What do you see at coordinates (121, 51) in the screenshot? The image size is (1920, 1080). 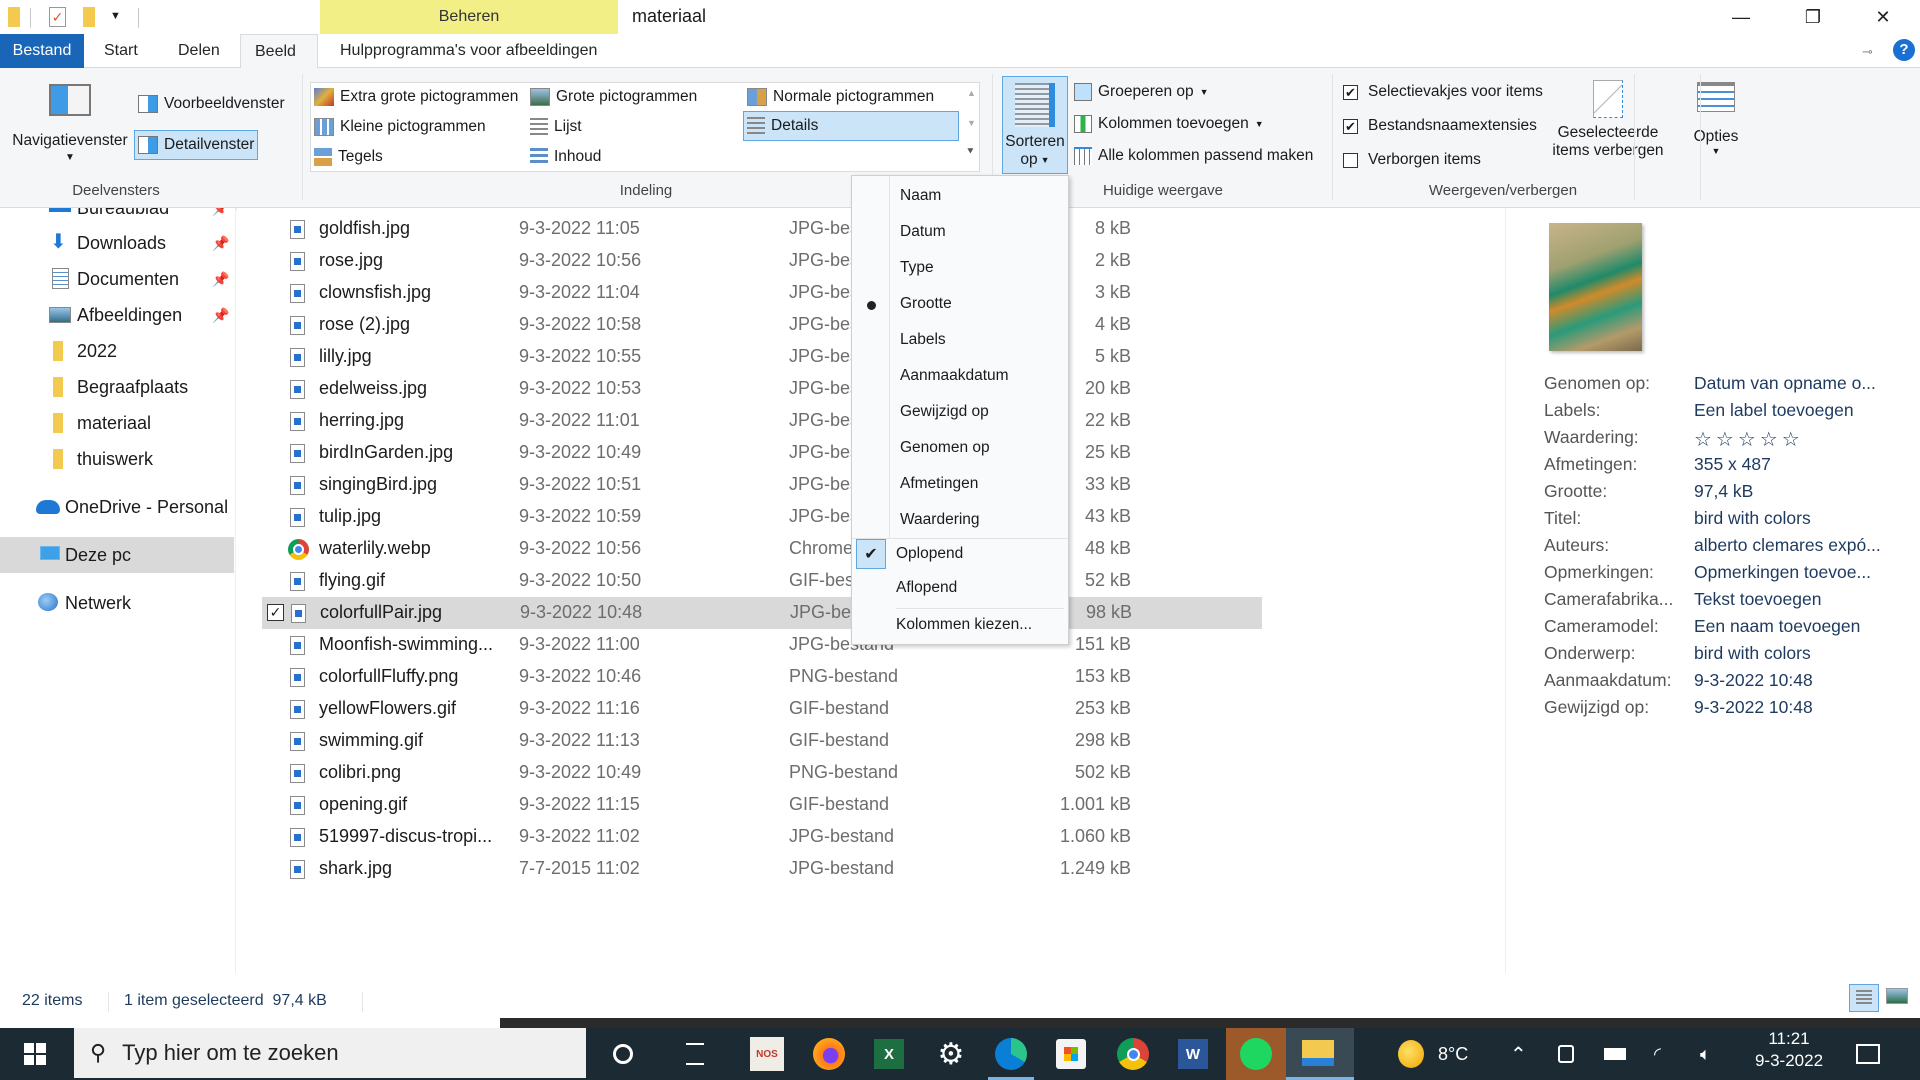 I see `tab-start: Start` at bounding box center [121, 51].